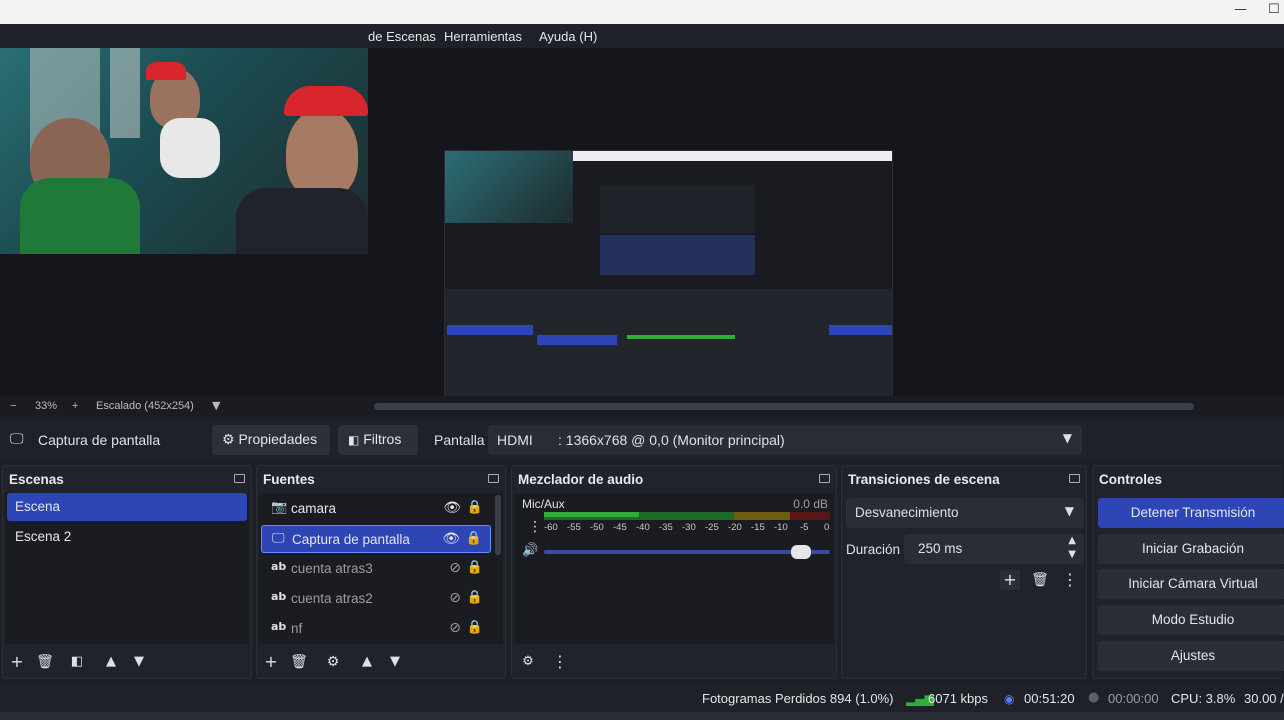  I want to click on source-item: 📷 camara 👁 🔒, so click(376, 509).